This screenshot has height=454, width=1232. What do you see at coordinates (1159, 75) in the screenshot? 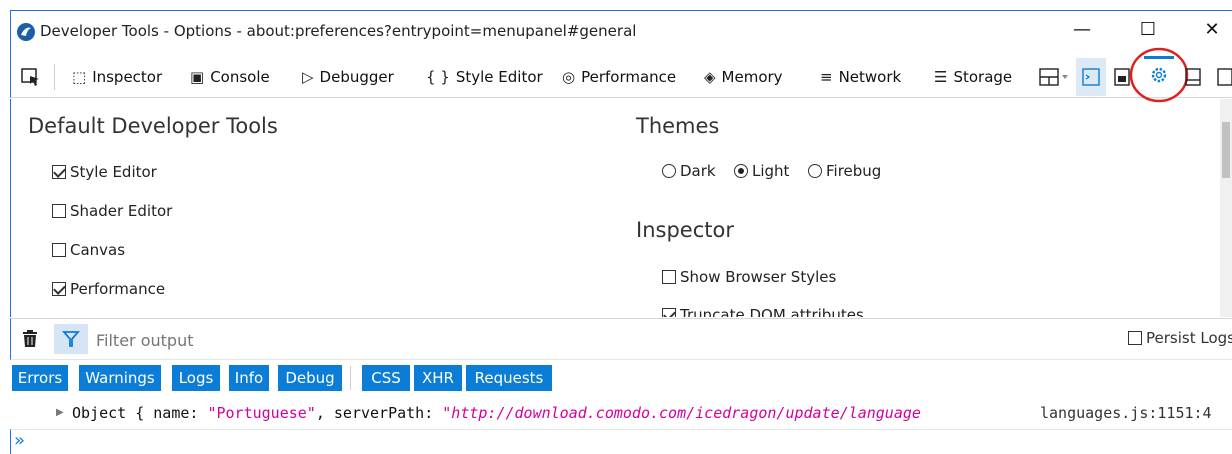
I see `highlight-circle` at bounding box center [1159, 75].